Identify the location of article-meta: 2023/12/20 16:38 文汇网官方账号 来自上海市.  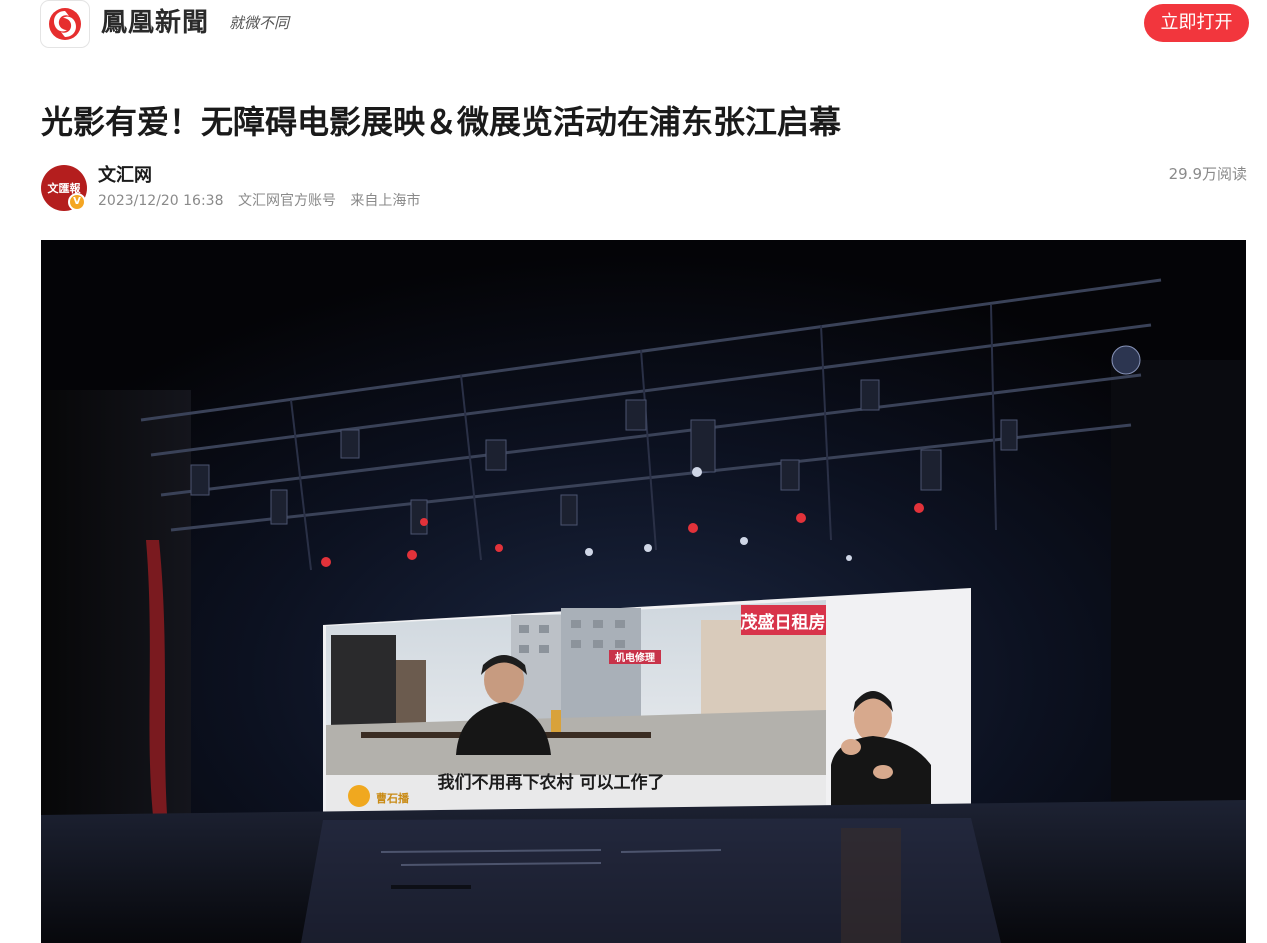
(264, 201).